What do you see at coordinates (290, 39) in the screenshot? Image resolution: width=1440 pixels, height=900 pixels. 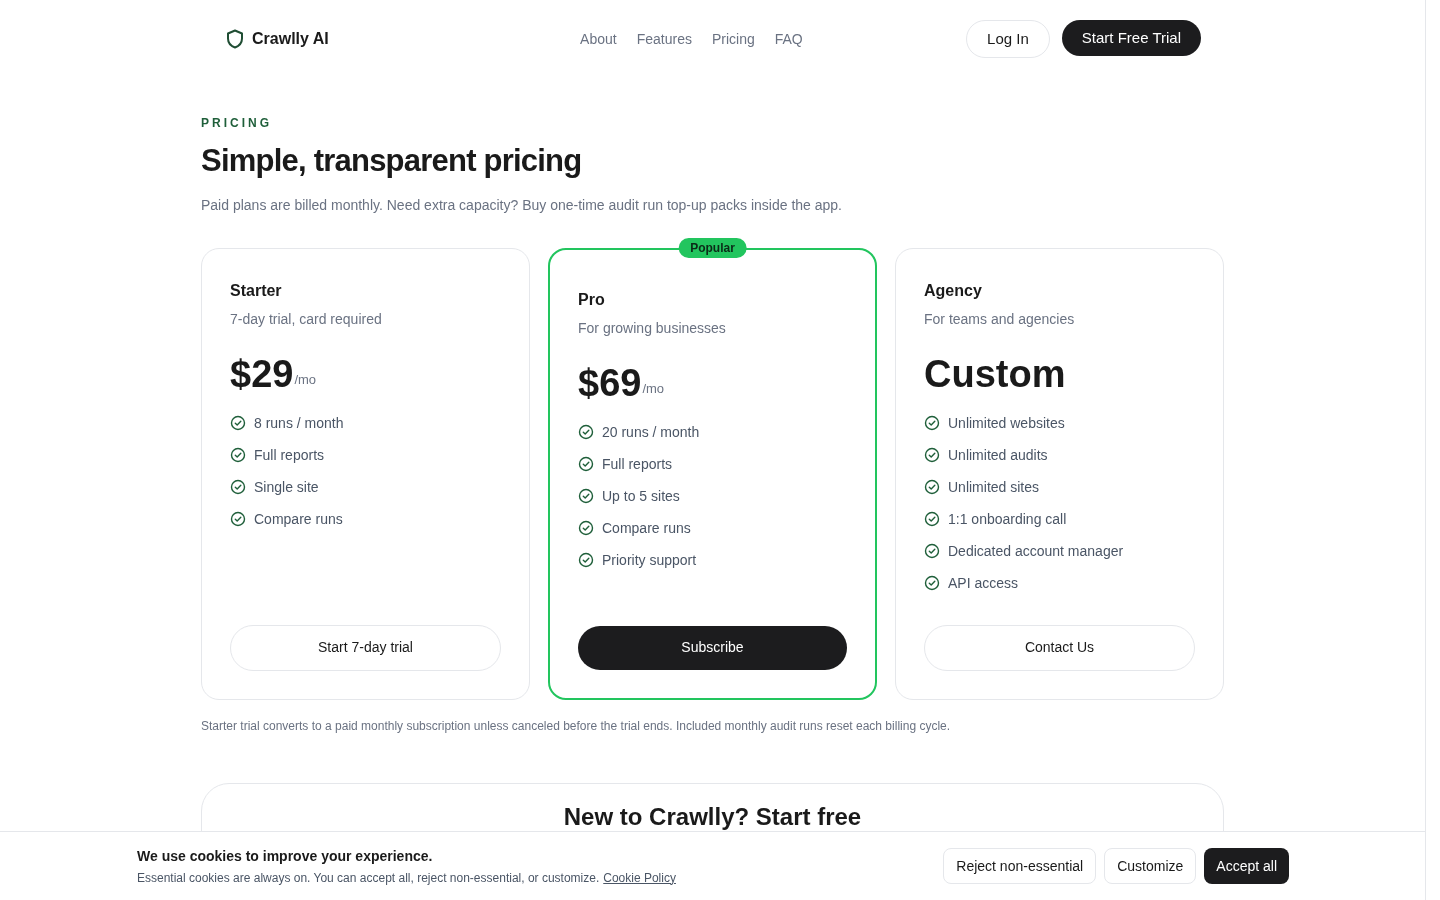 I see `brand-name: Crawlly AI` at bounding box center [290, 39].